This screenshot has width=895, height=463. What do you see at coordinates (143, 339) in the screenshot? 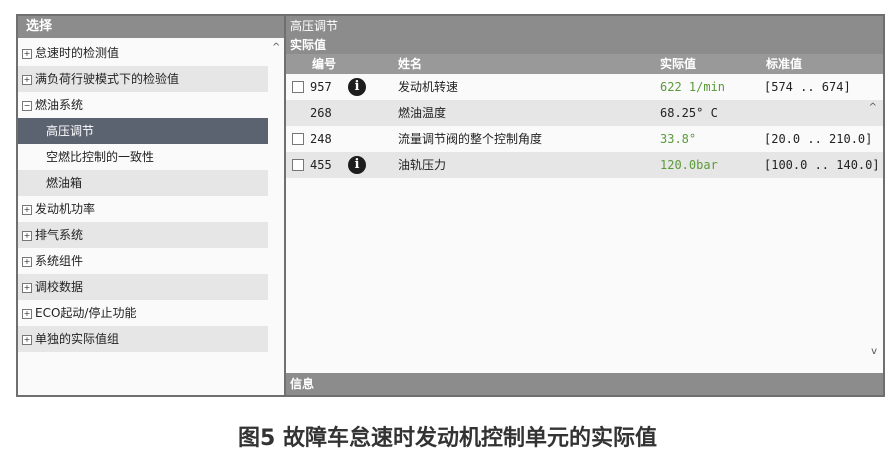
I see `tree-item-individual-value-groups: + 单独的实际值组` at bounding box center [143, 339].